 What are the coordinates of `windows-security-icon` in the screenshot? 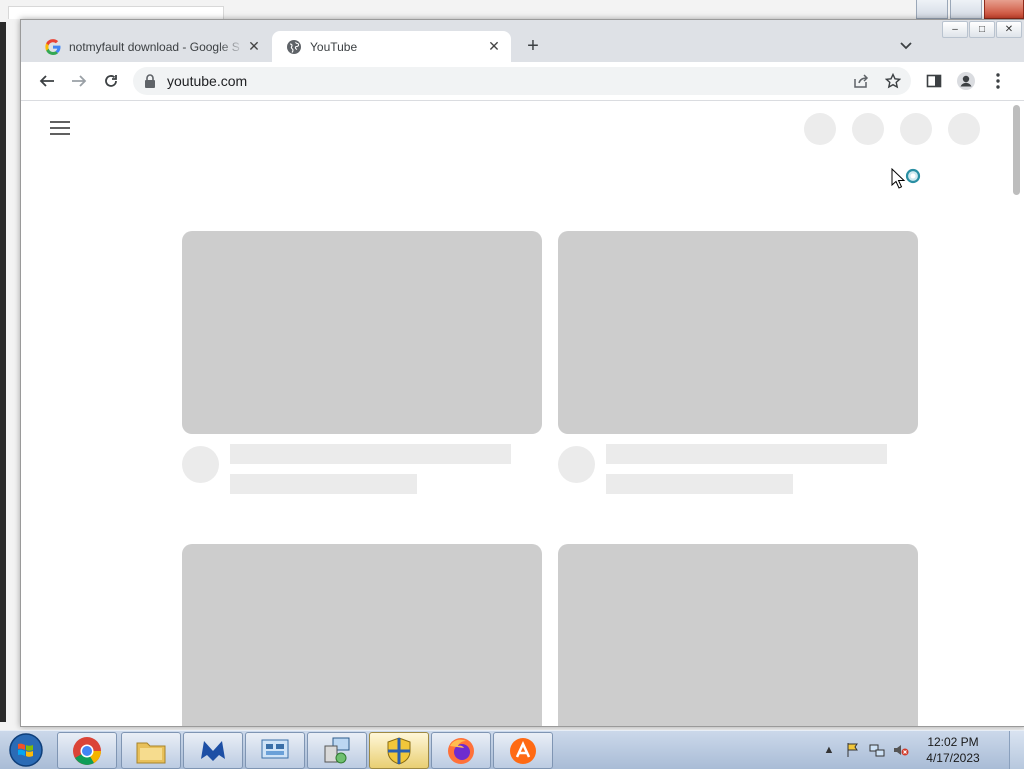 It's located at (399, 750).